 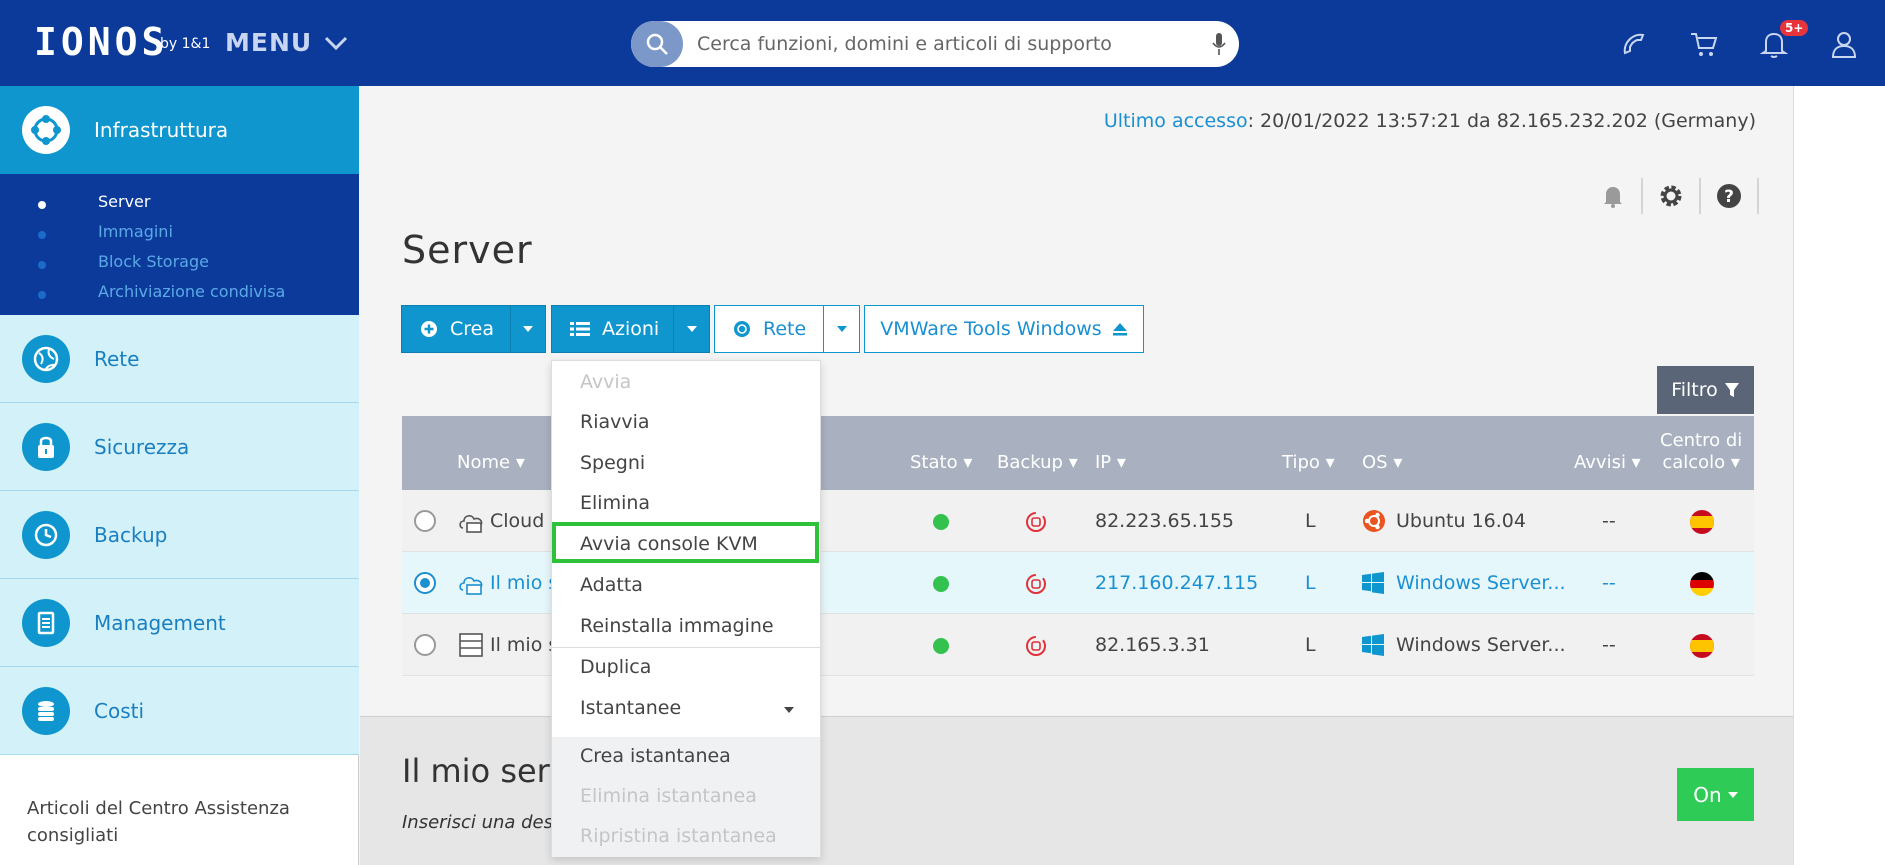 What do you see at coordinates (677, 626) in the screenshot?
I see `menu-item-reinstalla-immagine: Reinstalla immagine` at bounding box center [677, 626].